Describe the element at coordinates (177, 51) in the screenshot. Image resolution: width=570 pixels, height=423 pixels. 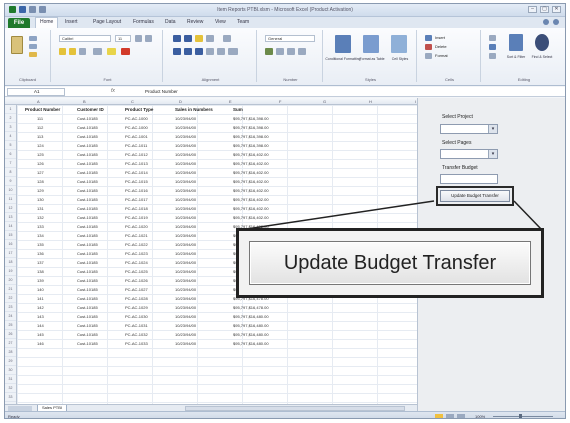
I see `align-left-icon` at that location.